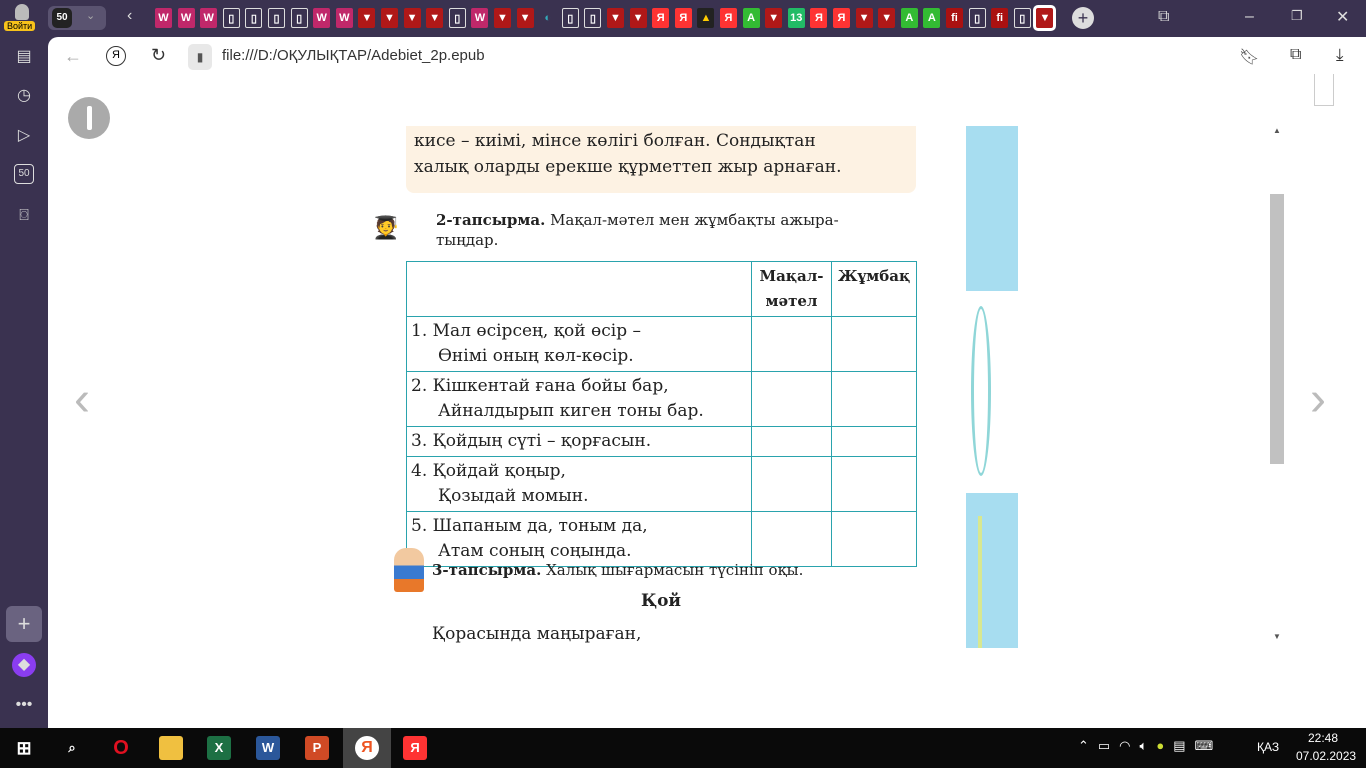 The width and height of the screenshot is (1366, 768). Describe the element at coordinates (796, 18) in the screenshot. I see `tab-13: 13` at that location.